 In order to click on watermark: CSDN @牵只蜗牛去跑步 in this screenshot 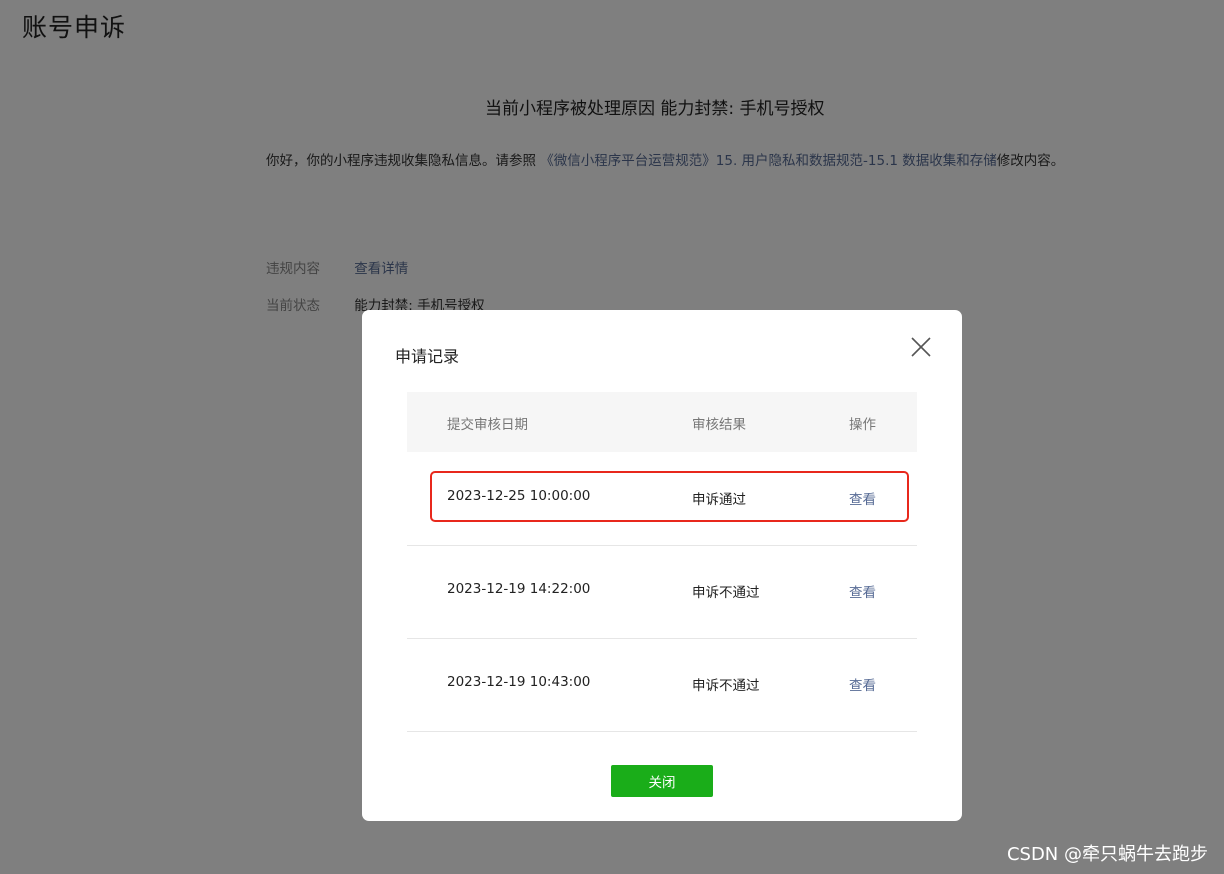, I will do `click(1107, 854)`.